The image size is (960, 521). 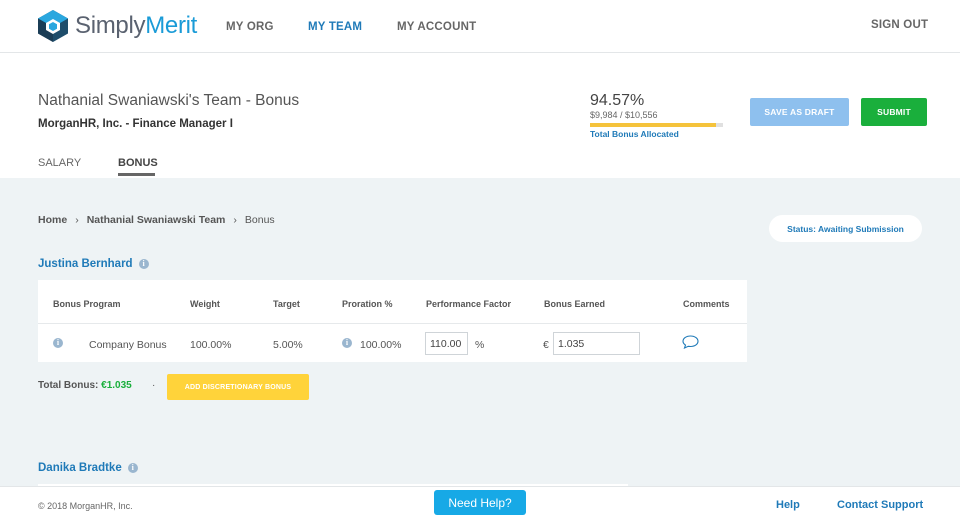 What do you see at coordinates (899, 25) in the screenshot?
I see `sign-out-link: SIGN OUT` at bounding box center [899, 25].